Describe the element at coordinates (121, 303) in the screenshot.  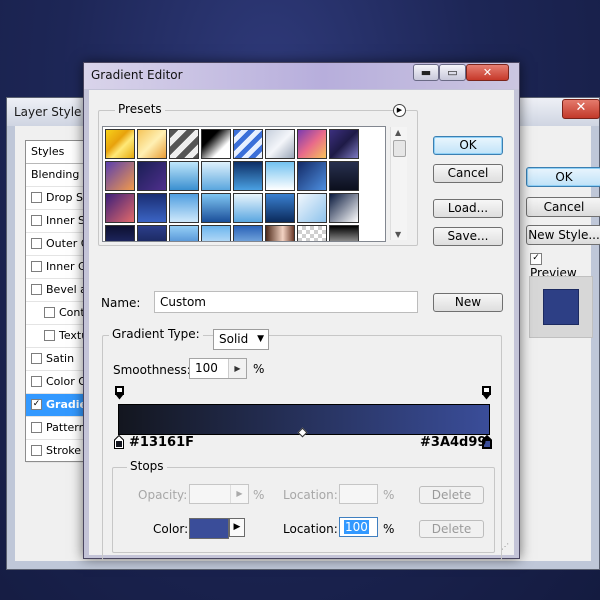
I see `name-label: Name:` at that location.